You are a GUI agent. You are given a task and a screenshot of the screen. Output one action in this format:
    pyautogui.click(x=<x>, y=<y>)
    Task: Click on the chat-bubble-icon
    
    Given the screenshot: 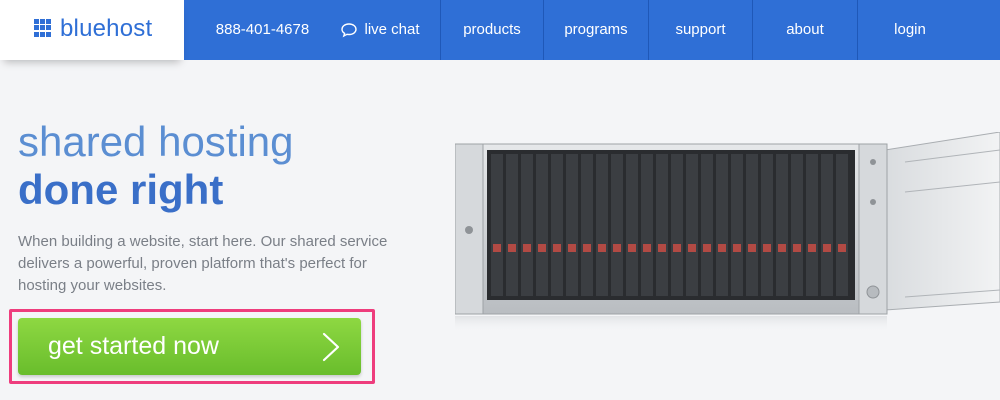 What is the action you would take?
    pyautogui.click(x=349, y=30)
    